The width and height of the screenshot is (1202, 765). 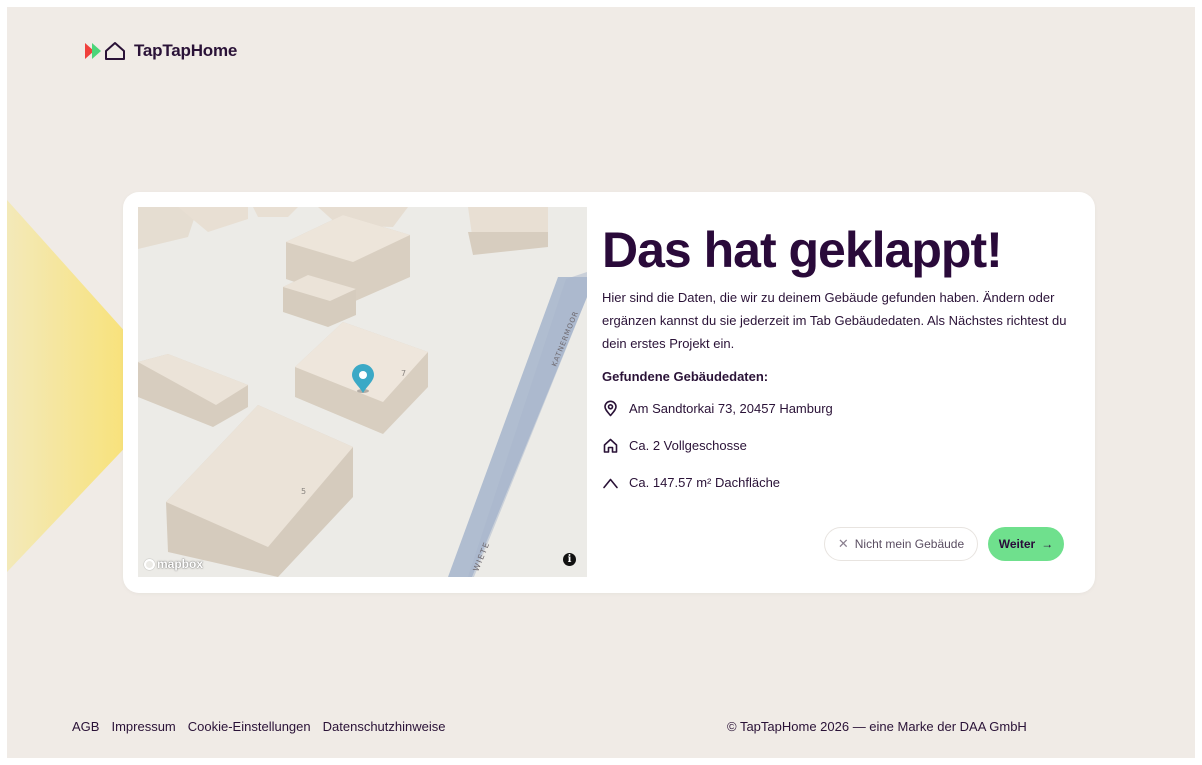 I want to click on continue-button: Weiter →, so click(x=1026, y=544).